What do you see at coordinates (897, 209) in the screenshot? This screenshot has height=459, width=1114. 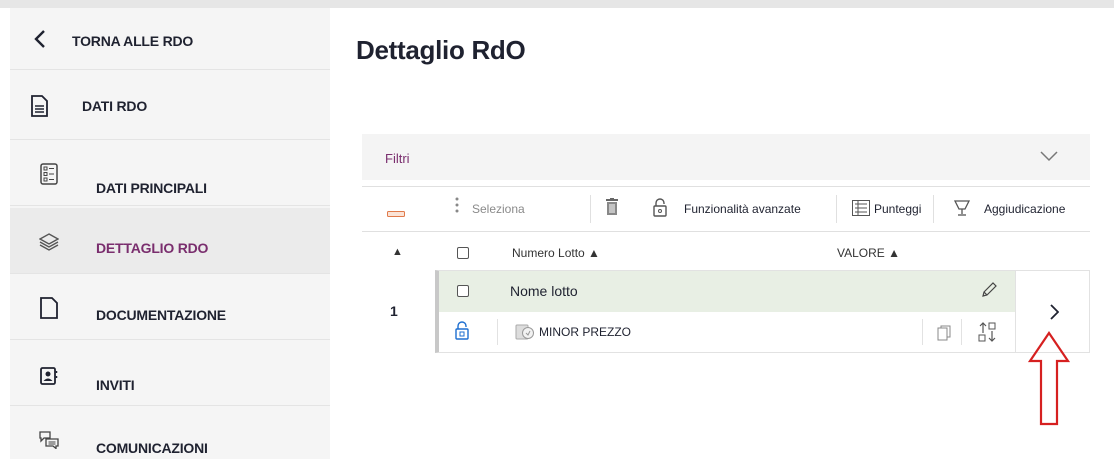 I see `scores-button: Punteggi` at bounding box center [897, 209].